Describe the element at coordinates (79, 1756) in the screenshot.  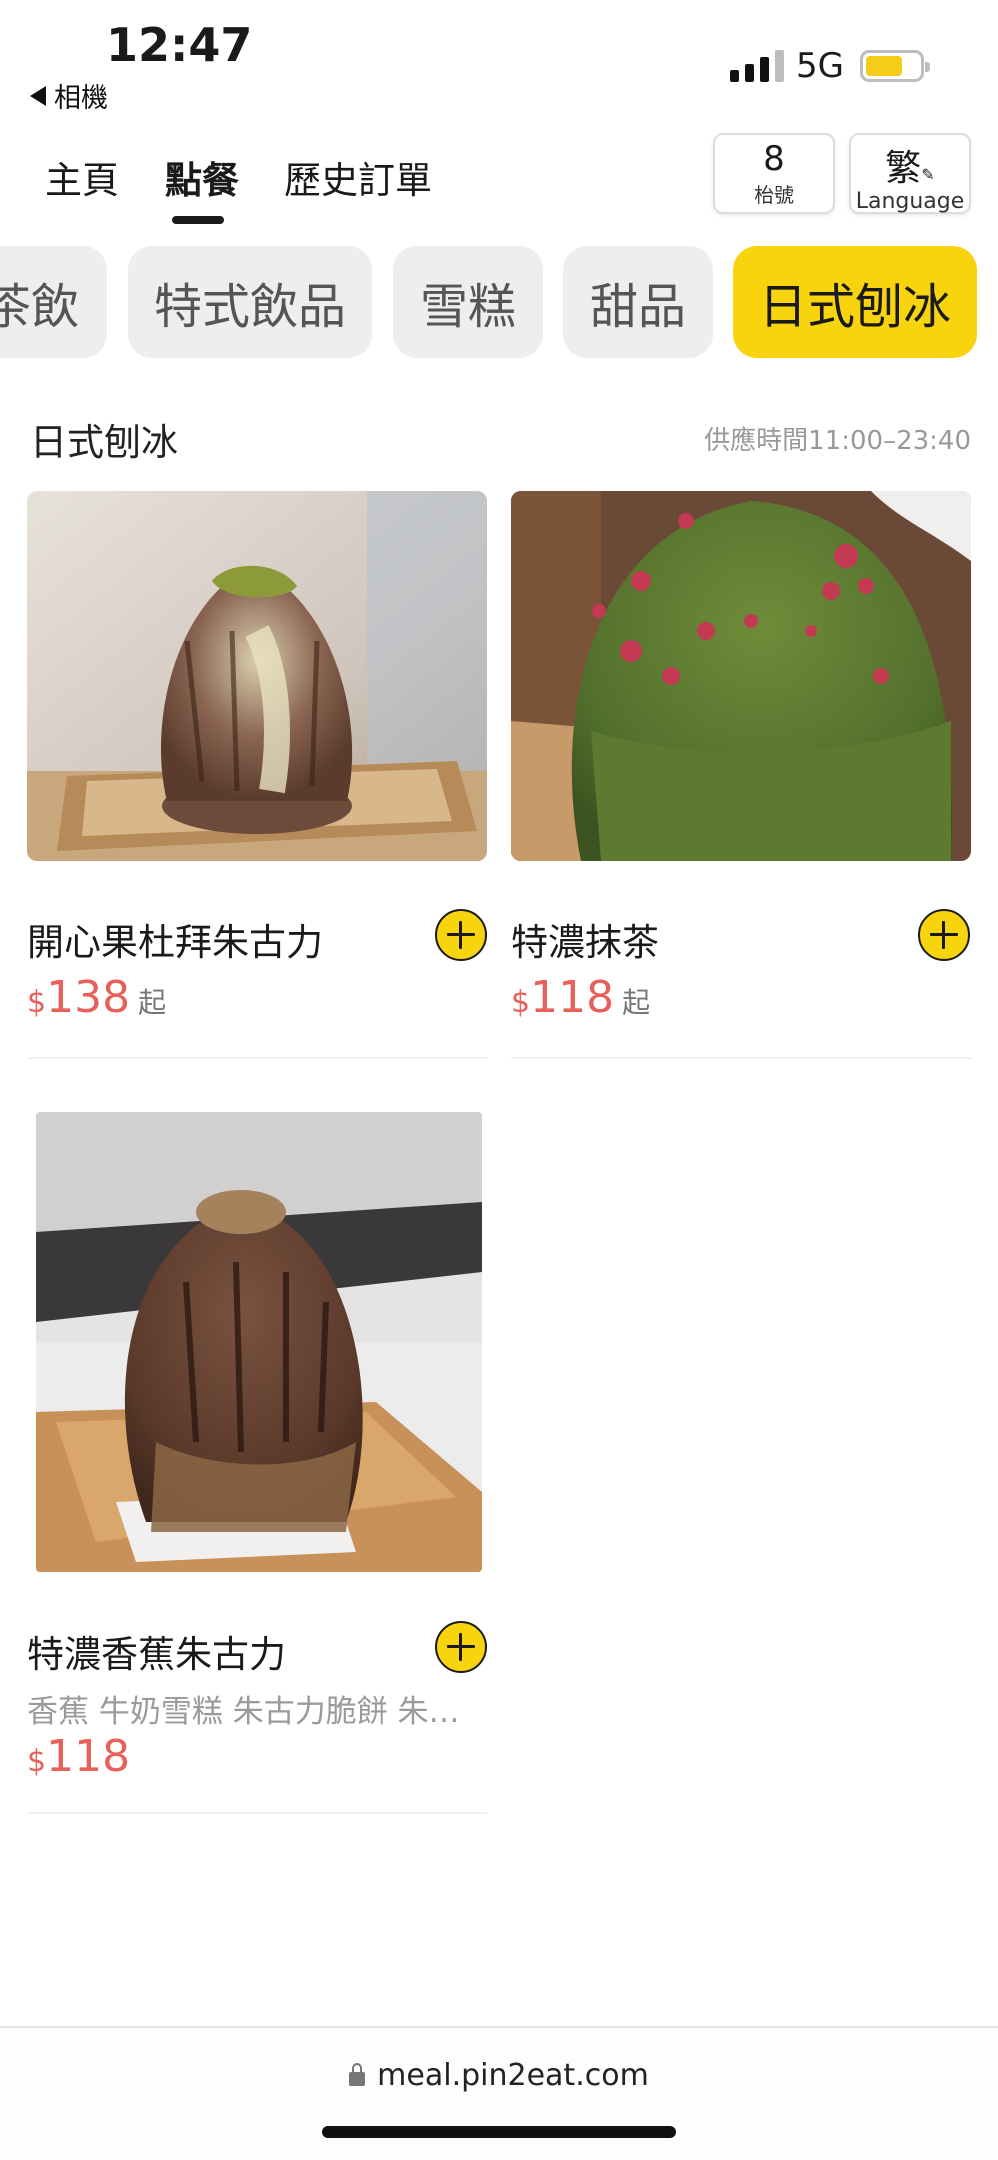
I see `product-price: $118` at that location.